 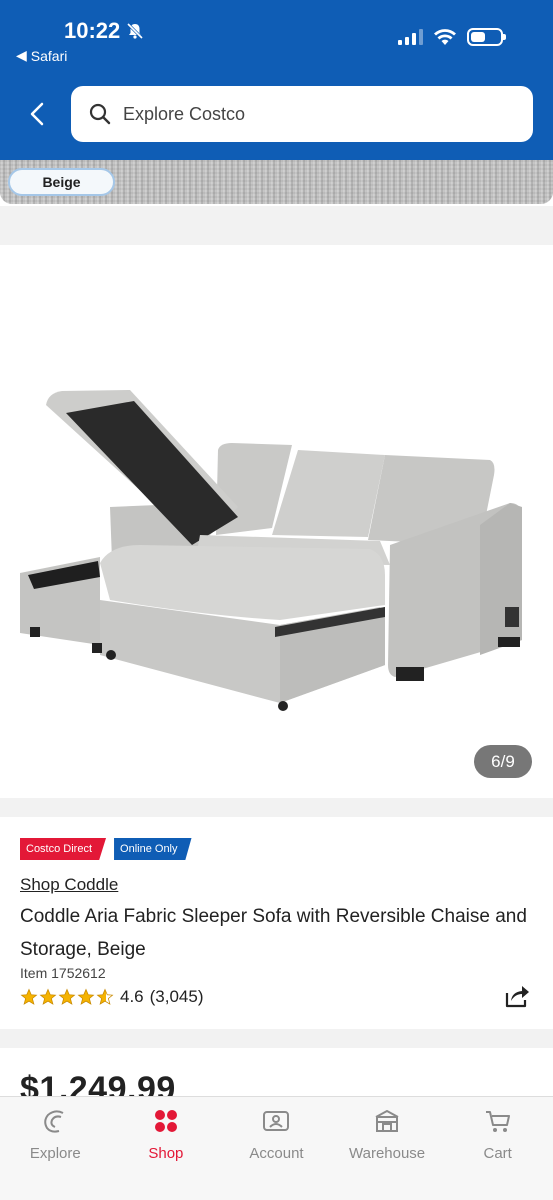 I want to click on share-button, so click(x=517, y=996).